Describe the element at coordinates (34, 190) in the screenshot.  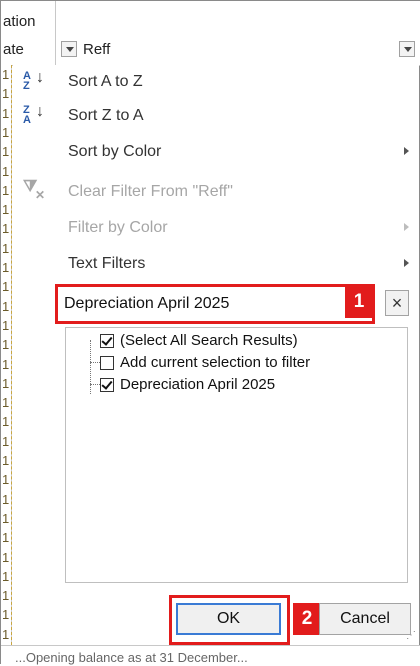
I see `clear-filter-icon: ⧩ ✕` at that location.